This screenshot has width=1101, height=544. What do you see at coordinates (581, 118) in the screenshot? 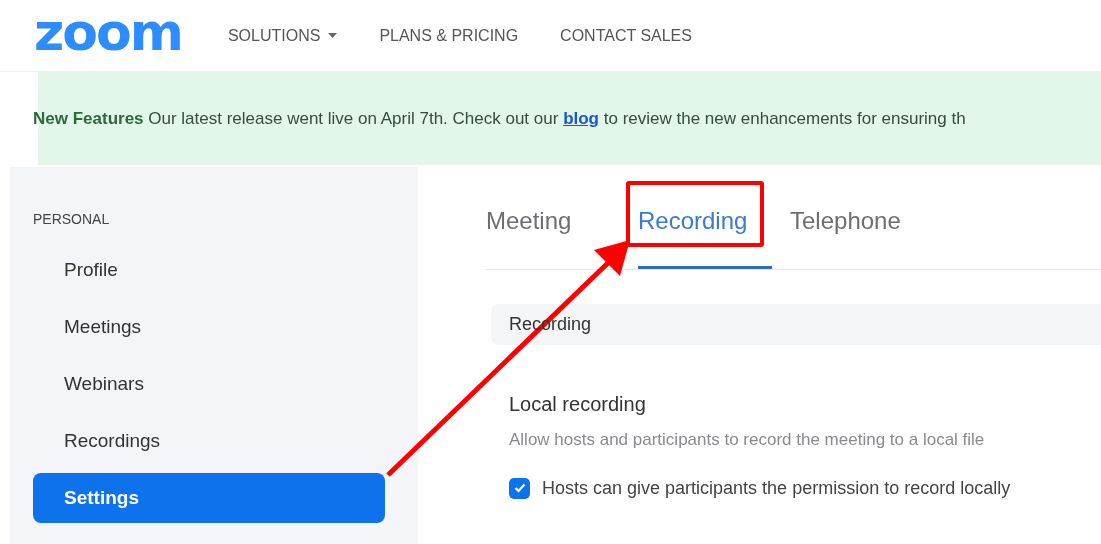
I see `blog-link: blog` at bounding box center [581, 118].